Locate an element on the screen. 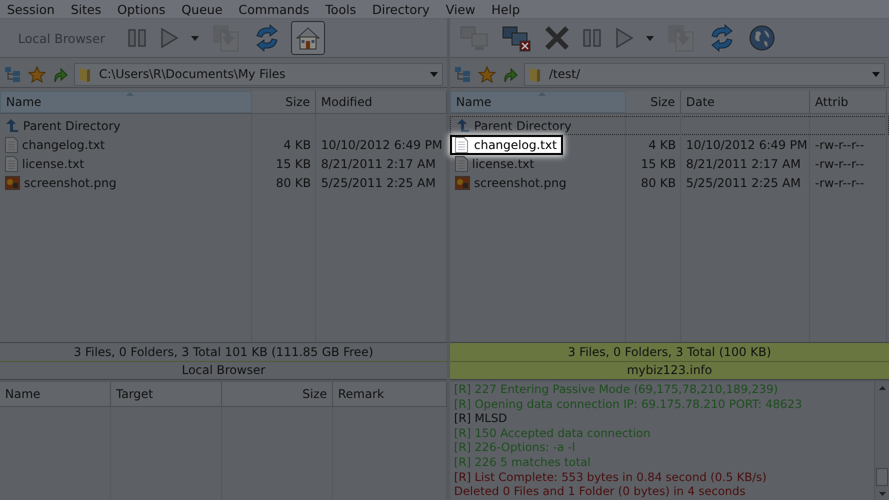 Image resolution: width=889 pixels, height=500 pixels. close-icon is located at coordinates (557, 38).